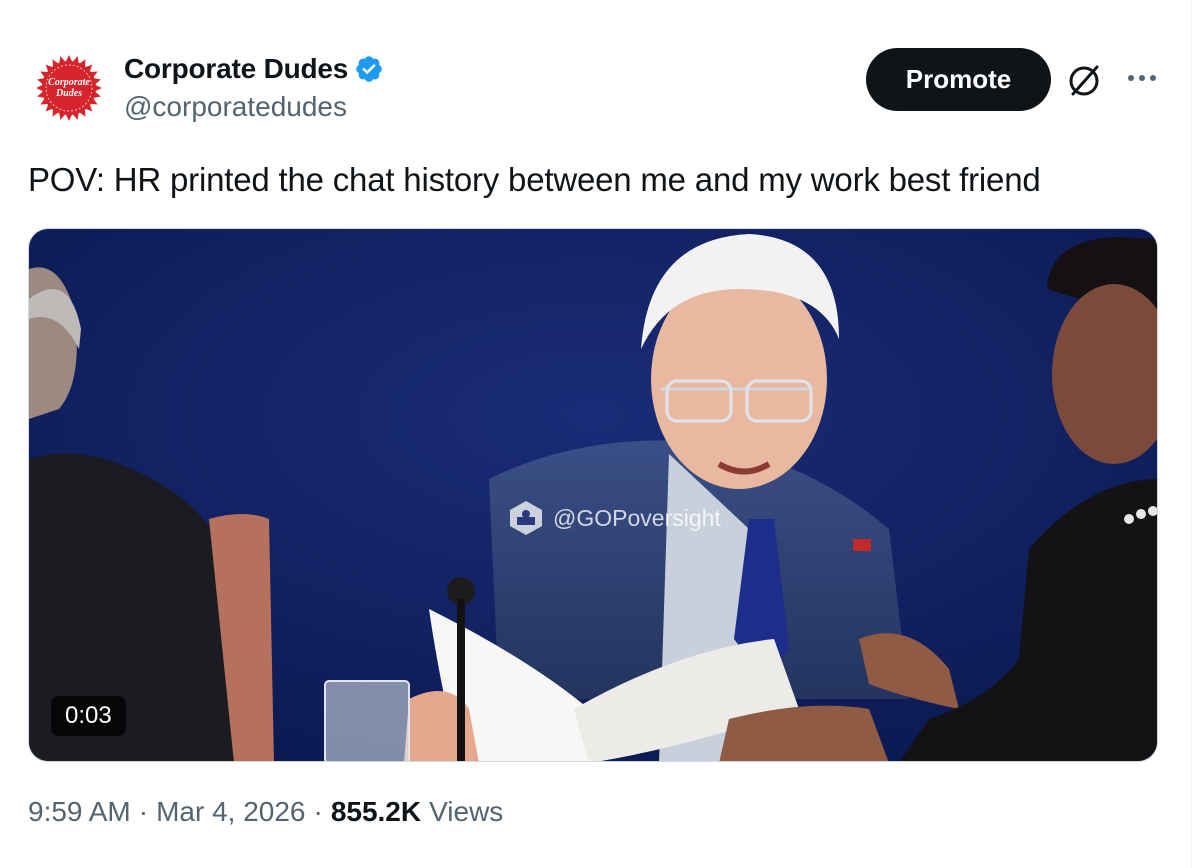 The height and width of the screenshot is (868, 1204). I want to click on grok-icon, so click(1084, 80).